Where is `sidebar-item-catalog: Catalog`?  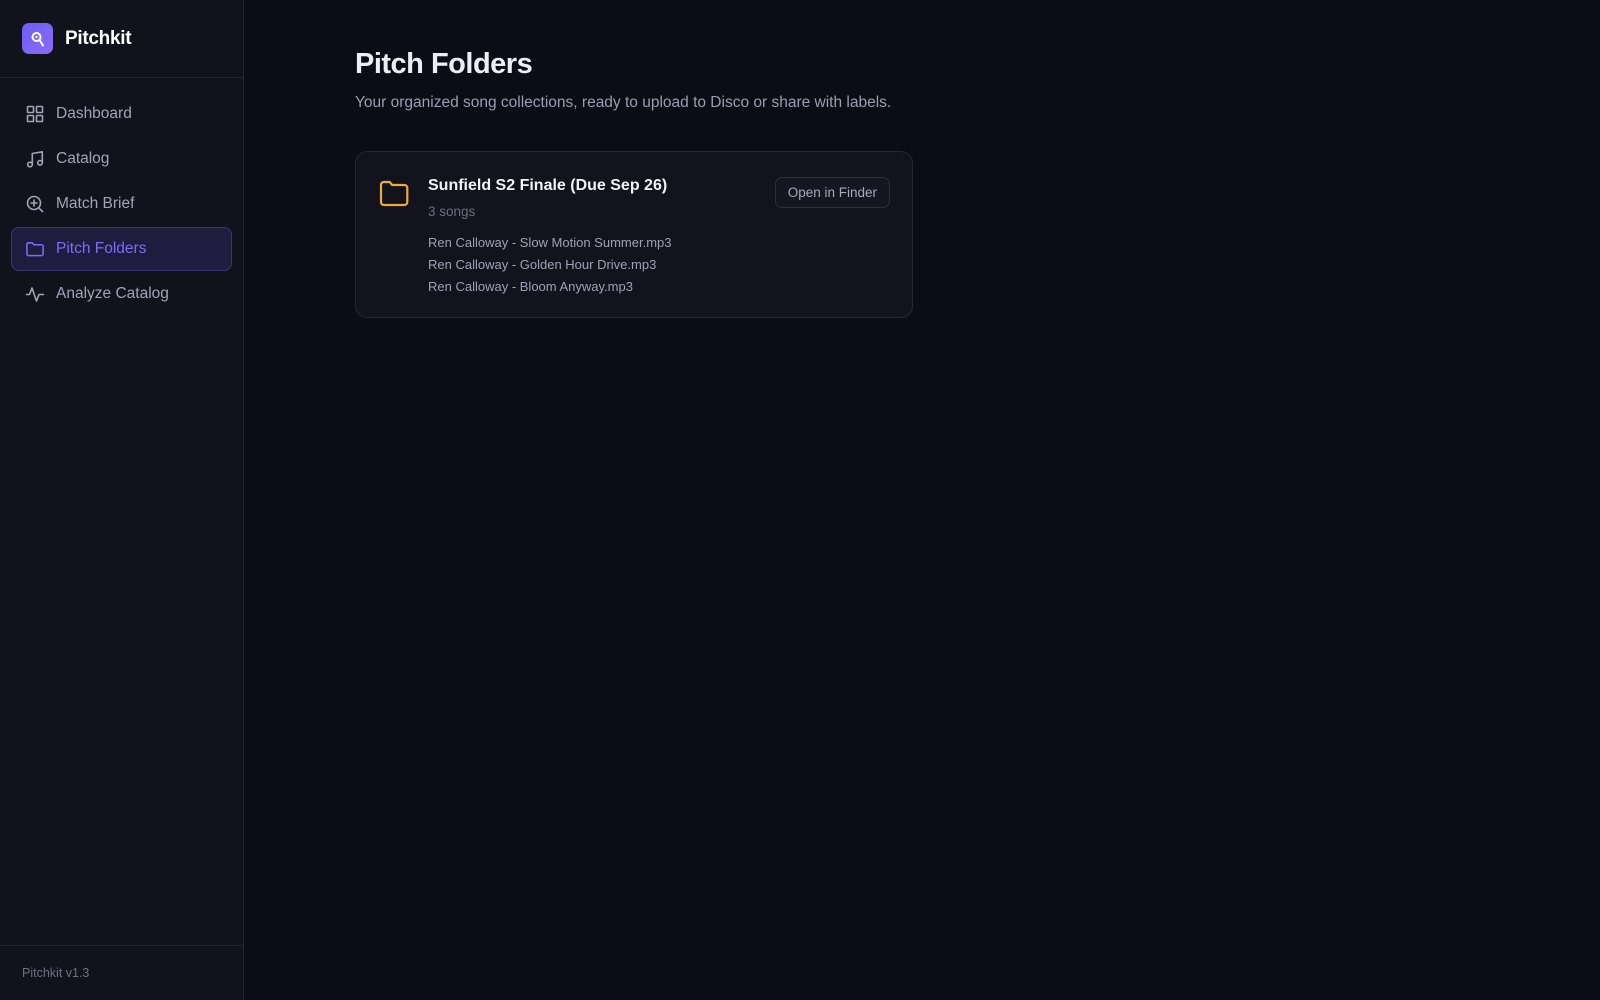
sidebar-item-catalog: Catalog is located at coordinates (121, 159).